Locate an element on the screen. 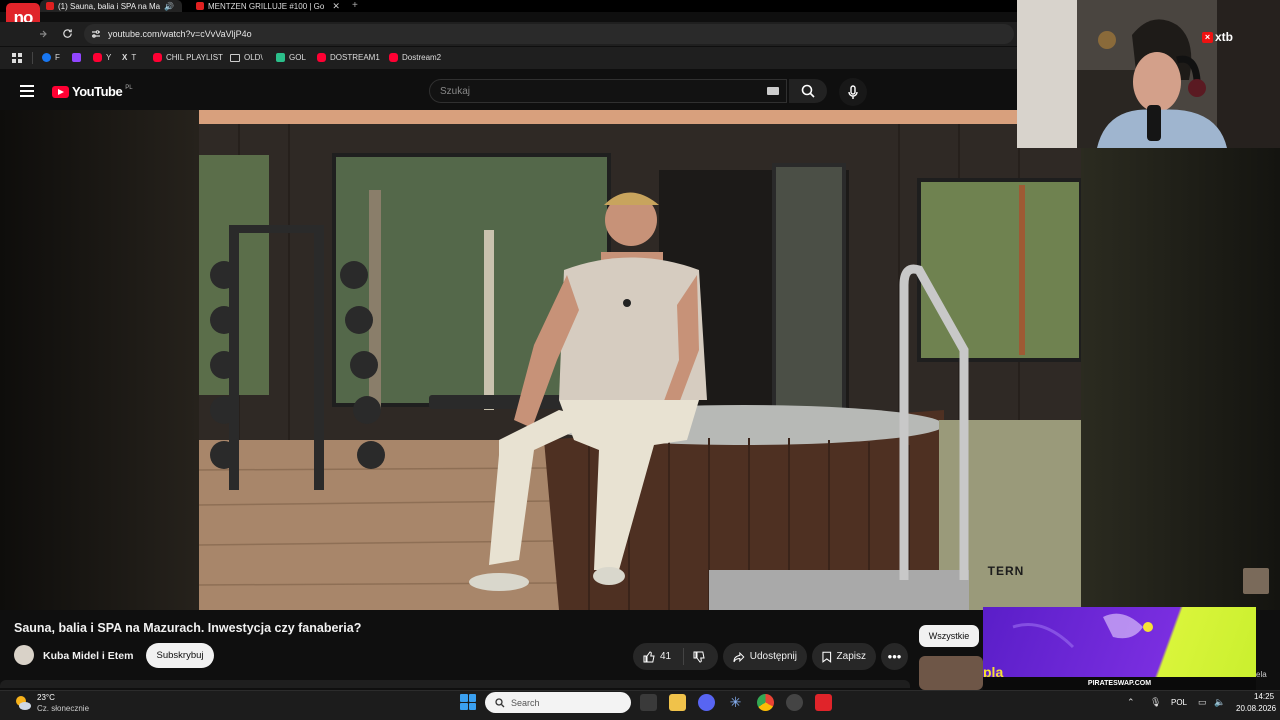 The image size is (1280, 720). video-ambient-left is located at coordinates (99, 360).